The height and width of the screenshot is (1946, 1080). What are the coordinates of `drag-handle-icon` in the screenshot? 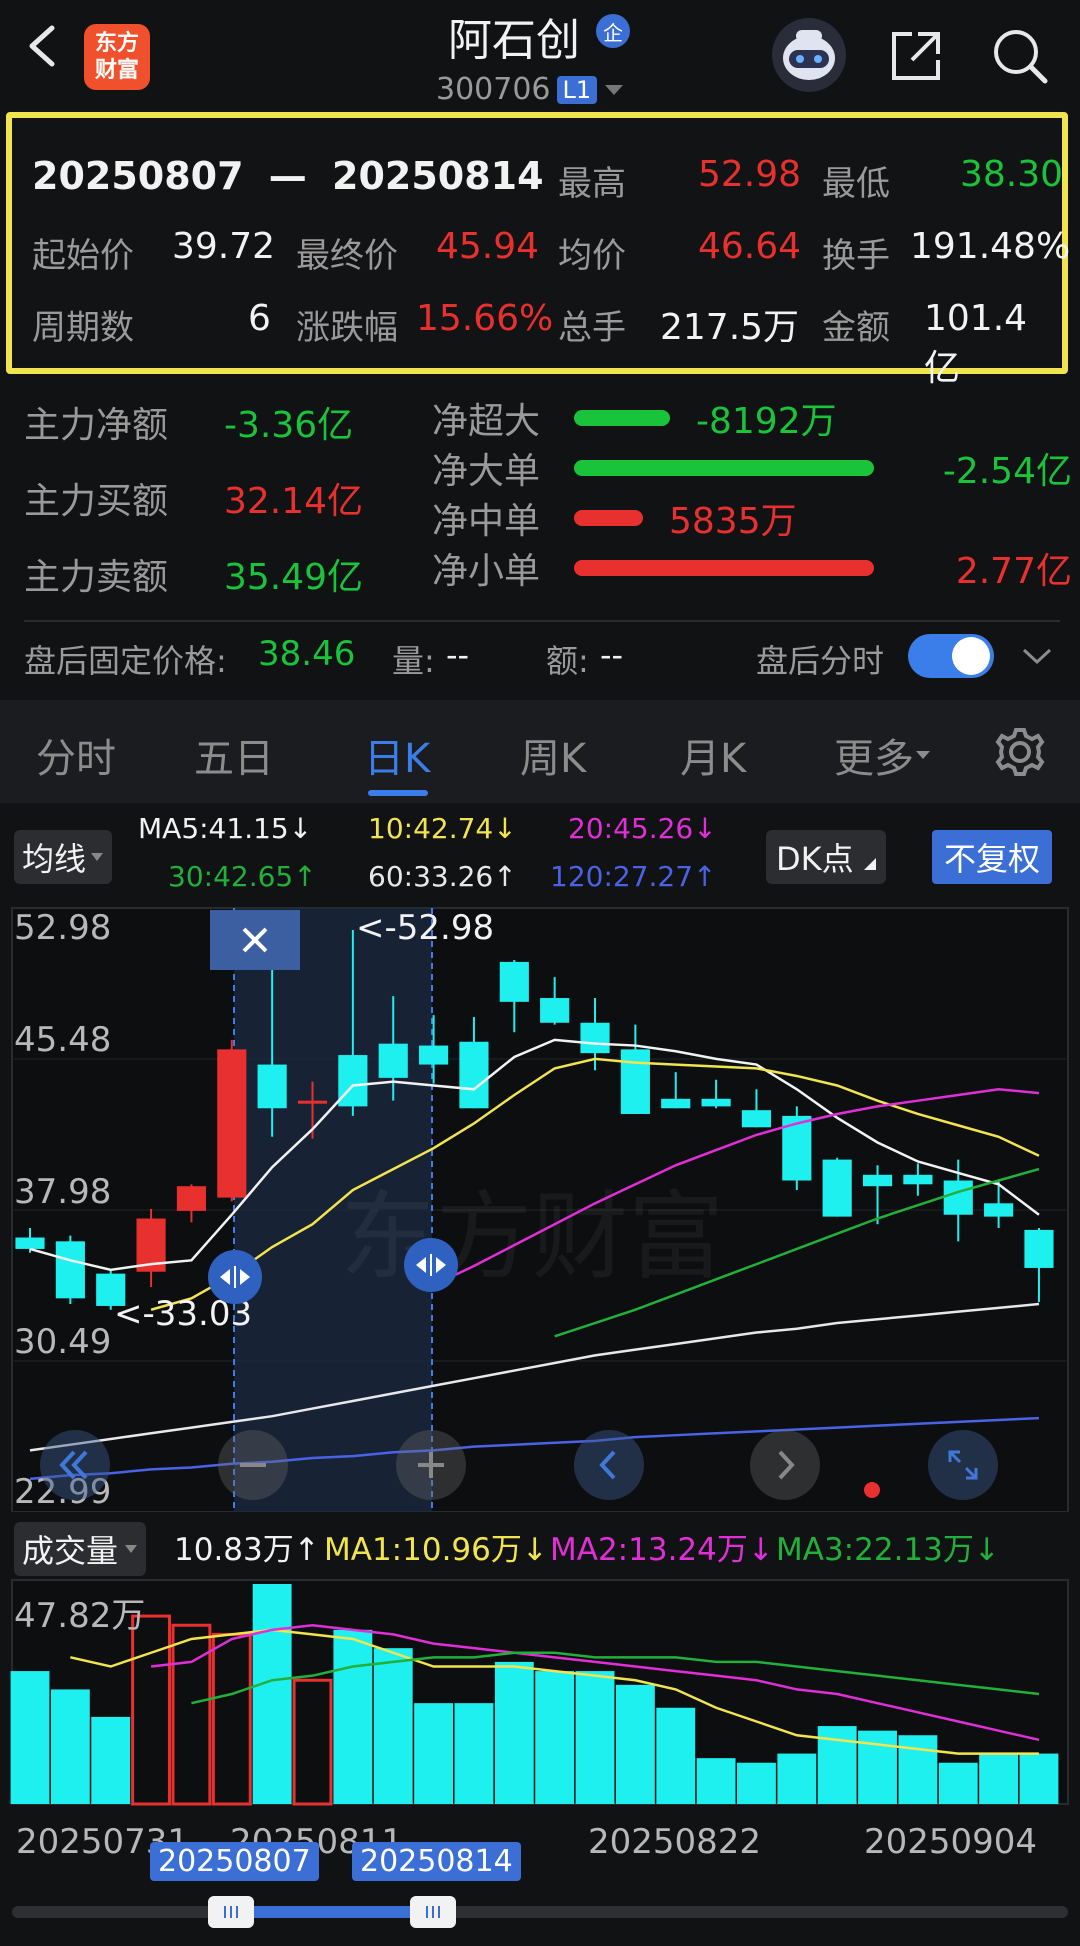 It's located at (235, 1277).